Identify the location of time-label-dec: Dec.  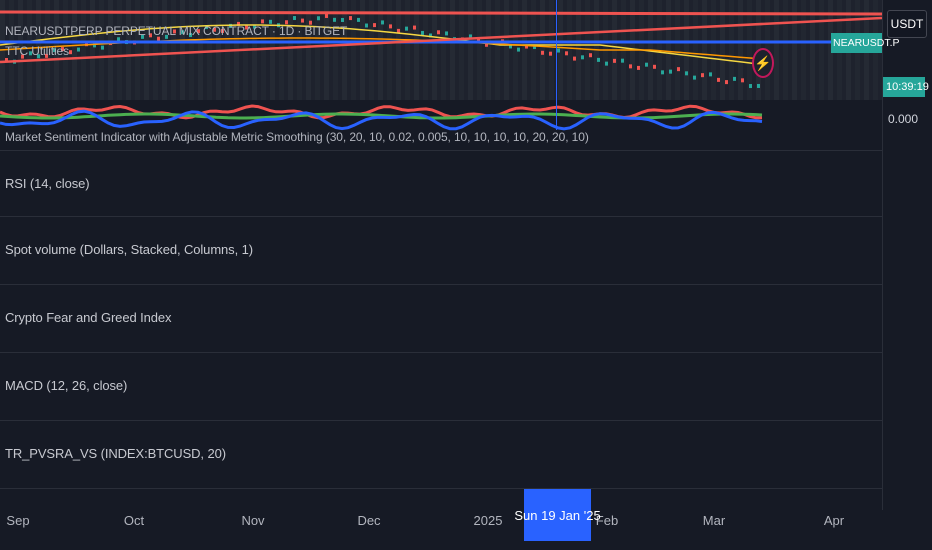
(369, 520).